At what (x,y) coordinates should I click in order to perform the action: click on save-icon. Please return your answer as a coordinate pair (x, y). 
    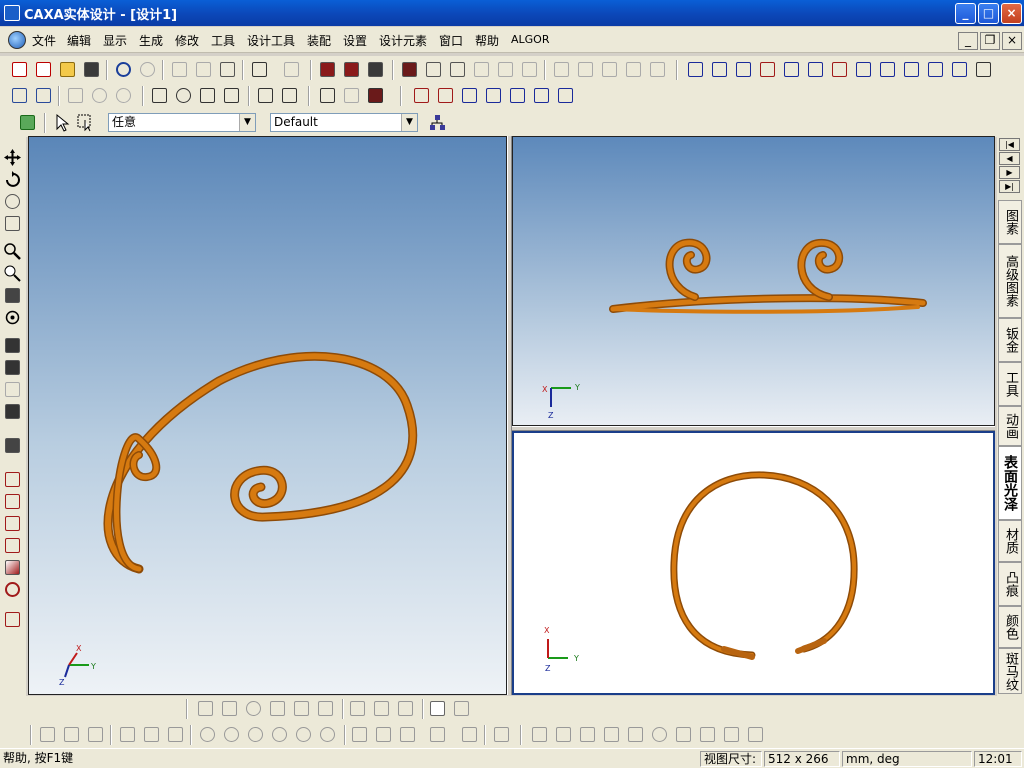
    Looking at the image, I should click on (91, 69).